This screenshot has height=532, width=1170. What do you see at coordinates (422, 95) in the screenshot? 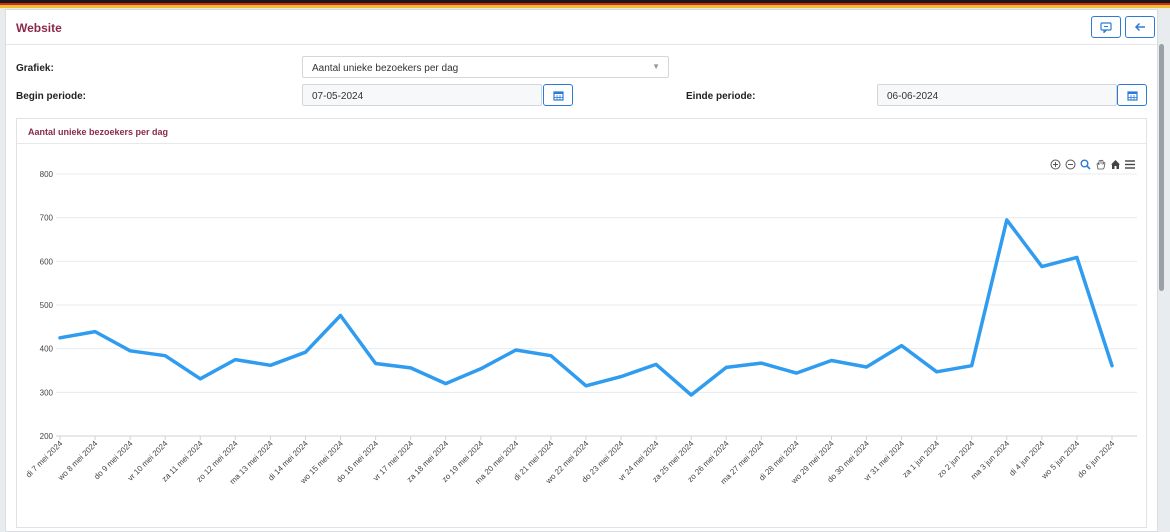
I see `begin-periode-input: 07-05-2024` at bounding box center [422, 95].